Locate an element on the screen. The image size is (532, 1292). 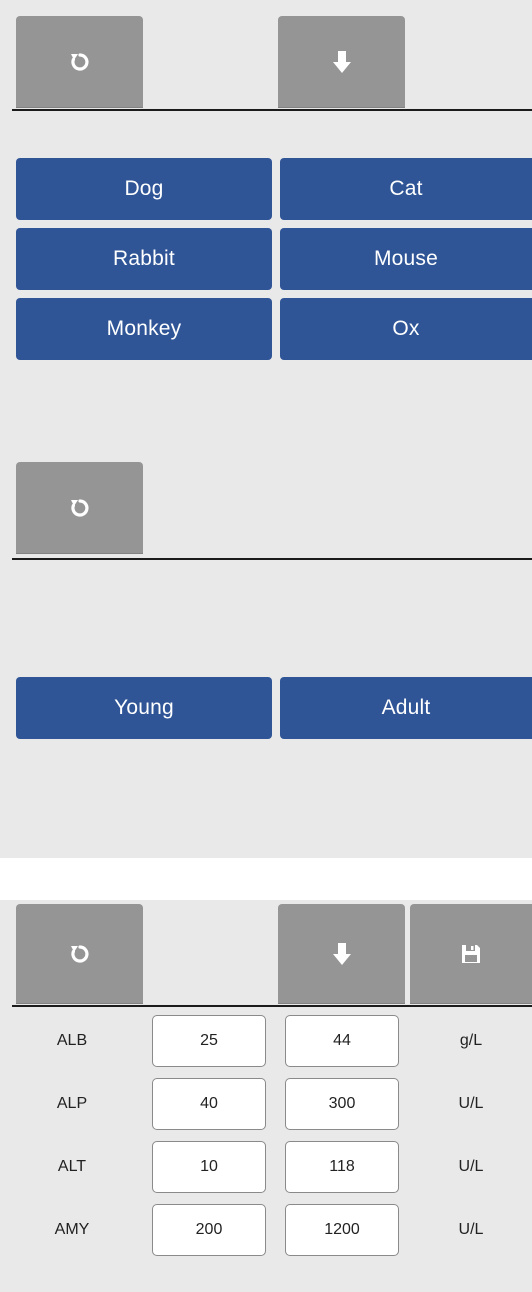
analyte-label: ALP is located at coordinates (72, 1103).